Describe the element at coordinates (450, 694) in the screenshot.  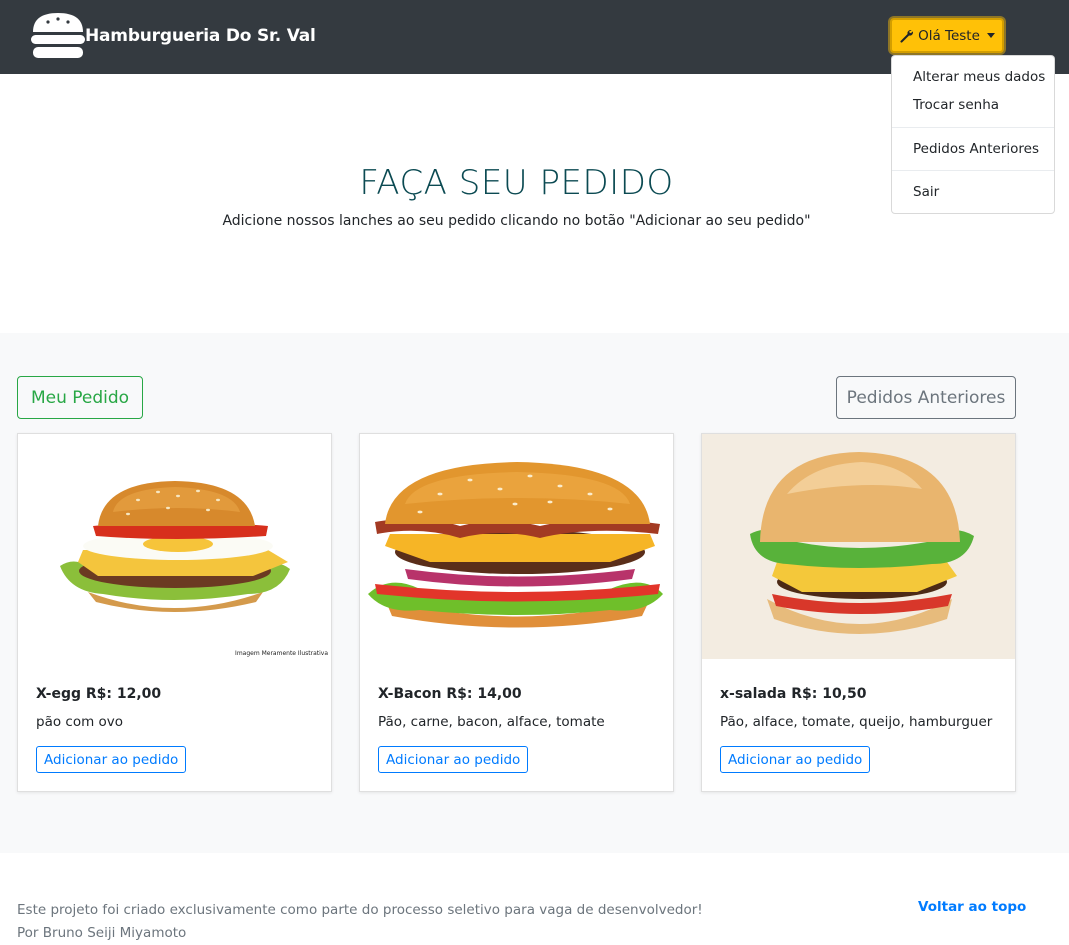
I see `product-title: X-Bacon R$: 14,00` at that location.